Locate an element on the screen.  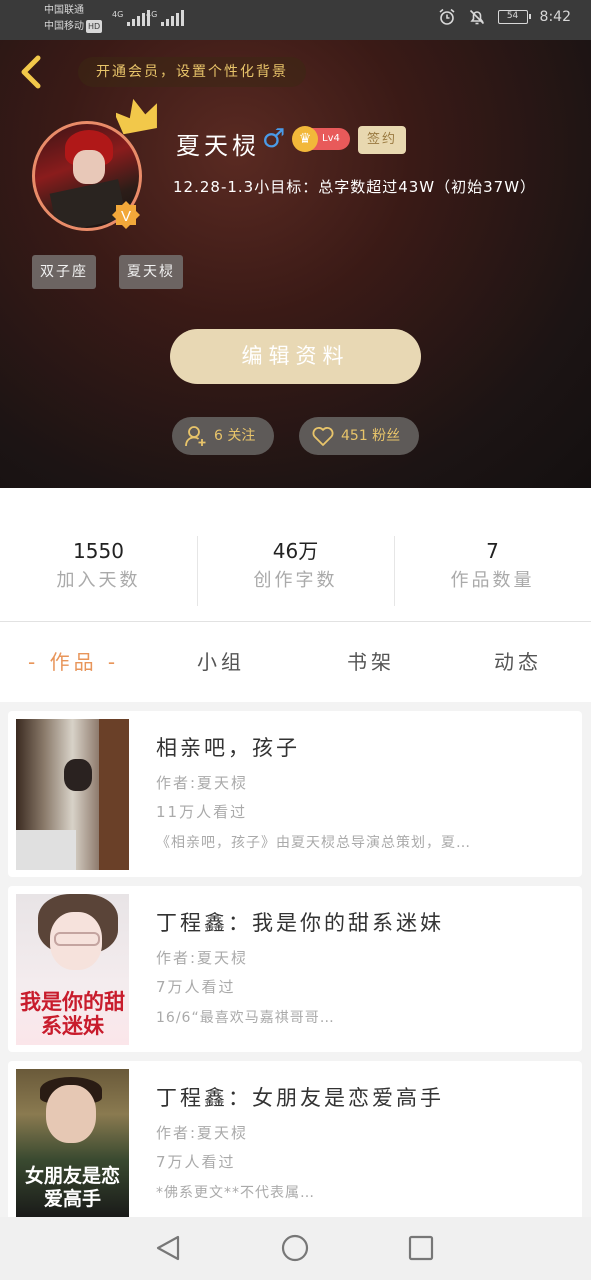
signal-icon-1: 4G is located at coordinates (131, 18).